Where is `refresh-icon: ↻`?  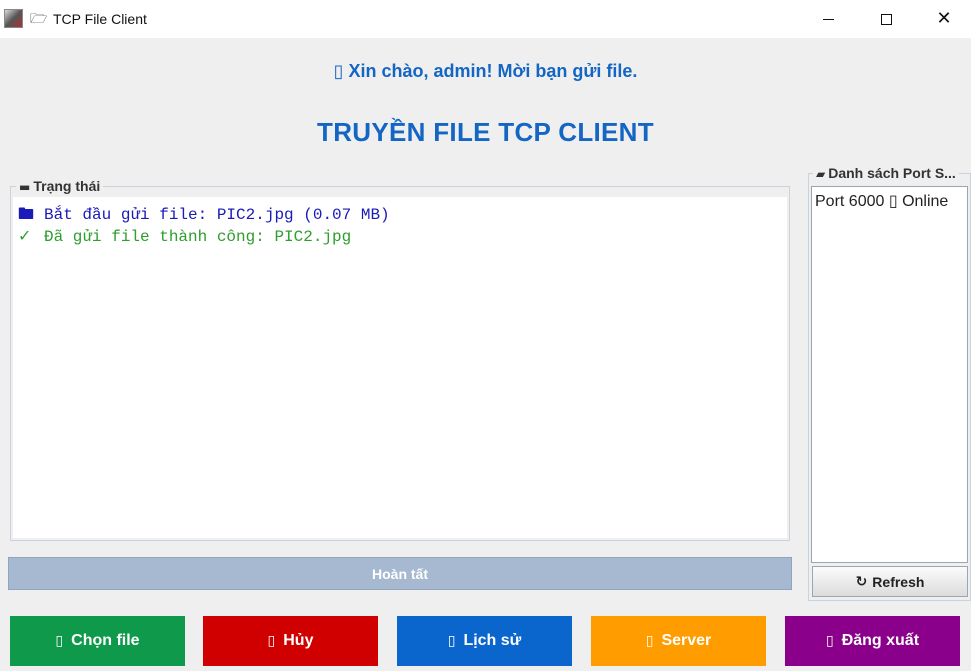
refresh-icon: ↻ is located at coordinates (861, 581).